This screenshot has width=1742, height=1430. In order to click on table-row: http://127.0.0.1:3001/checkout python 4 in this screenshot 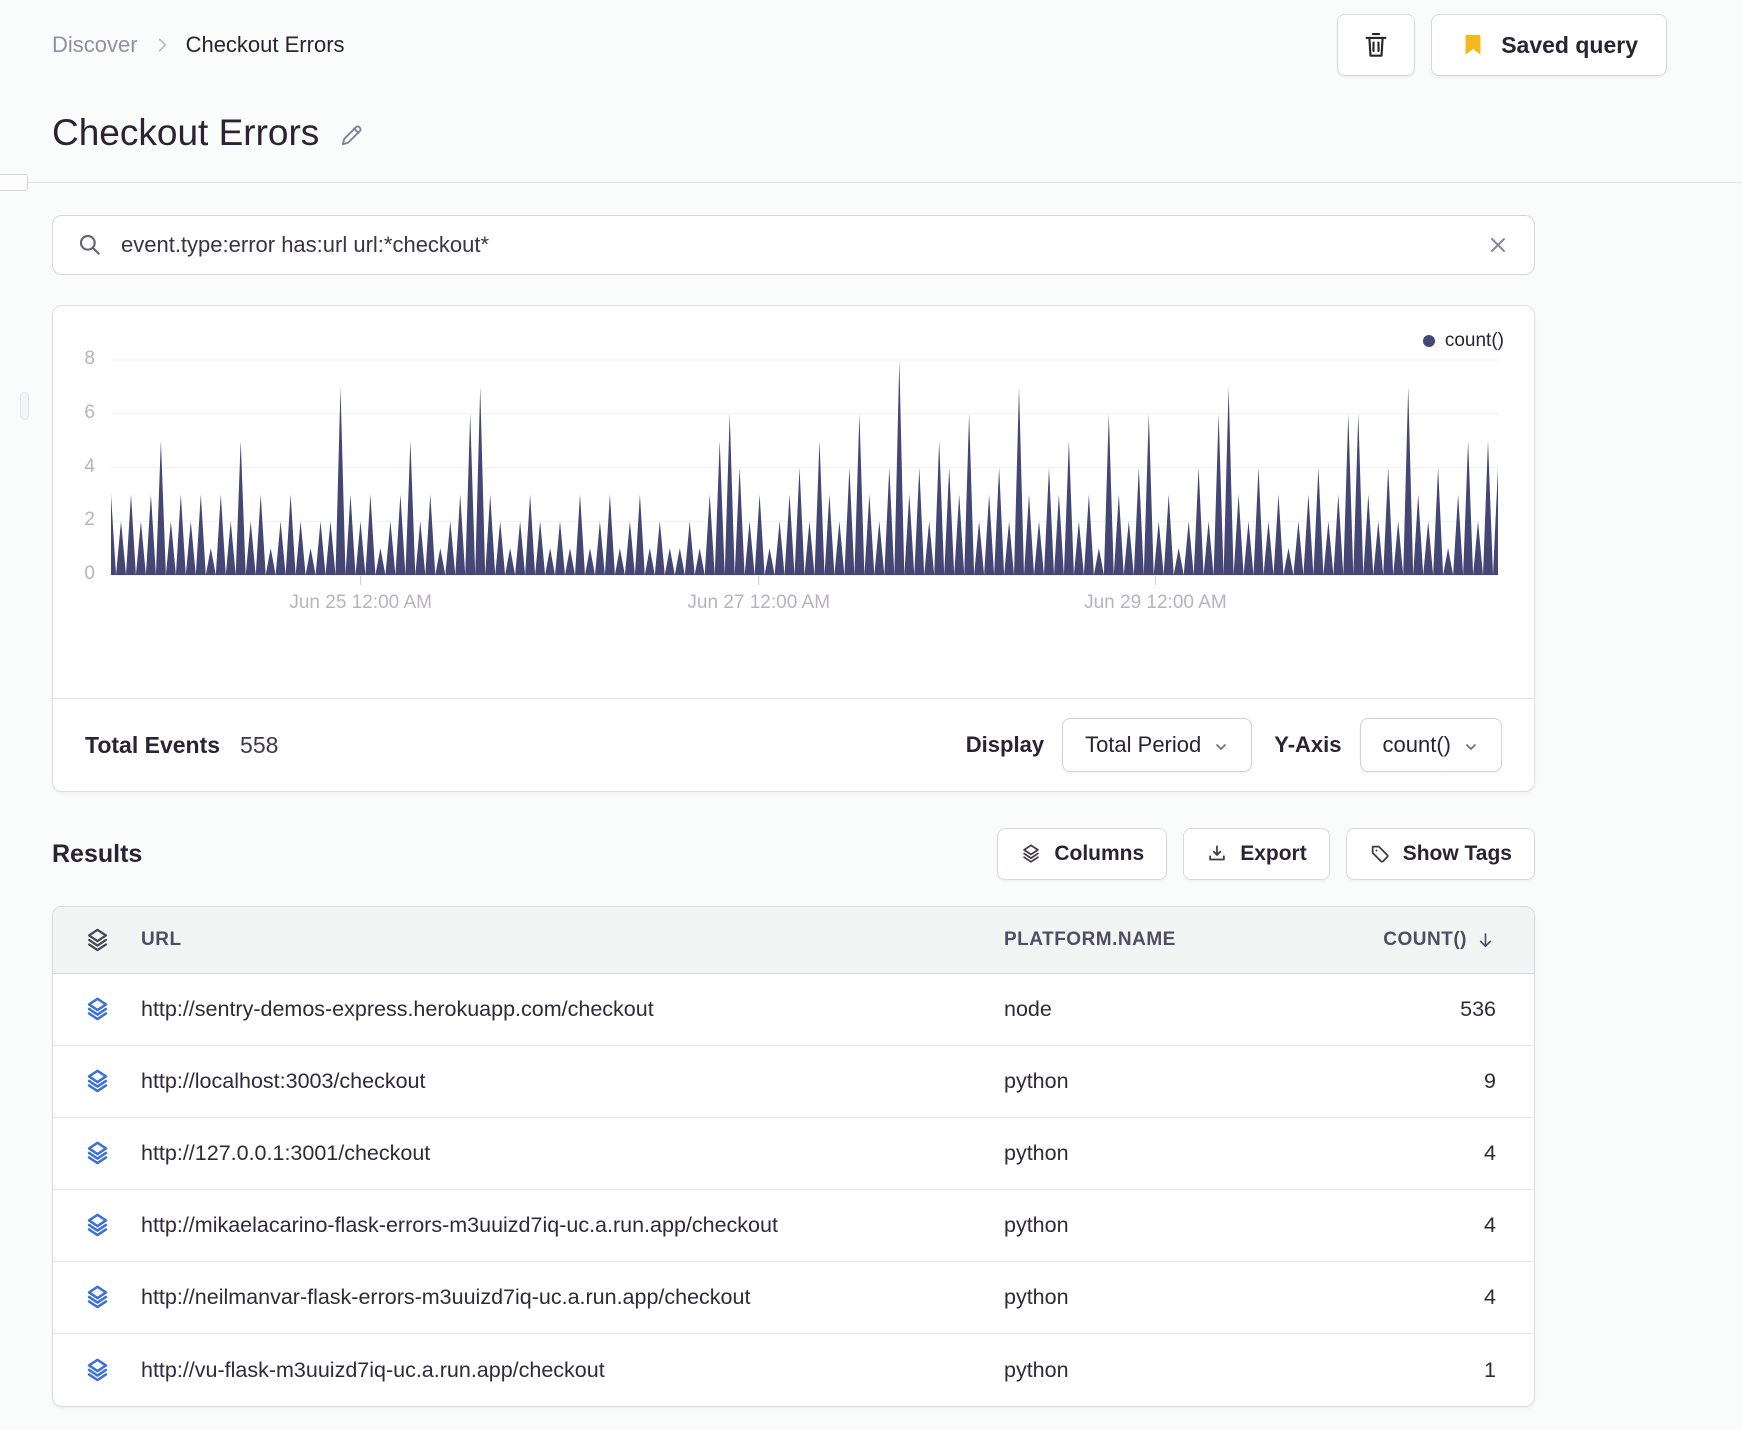, I will do `click(793, 1154)`.